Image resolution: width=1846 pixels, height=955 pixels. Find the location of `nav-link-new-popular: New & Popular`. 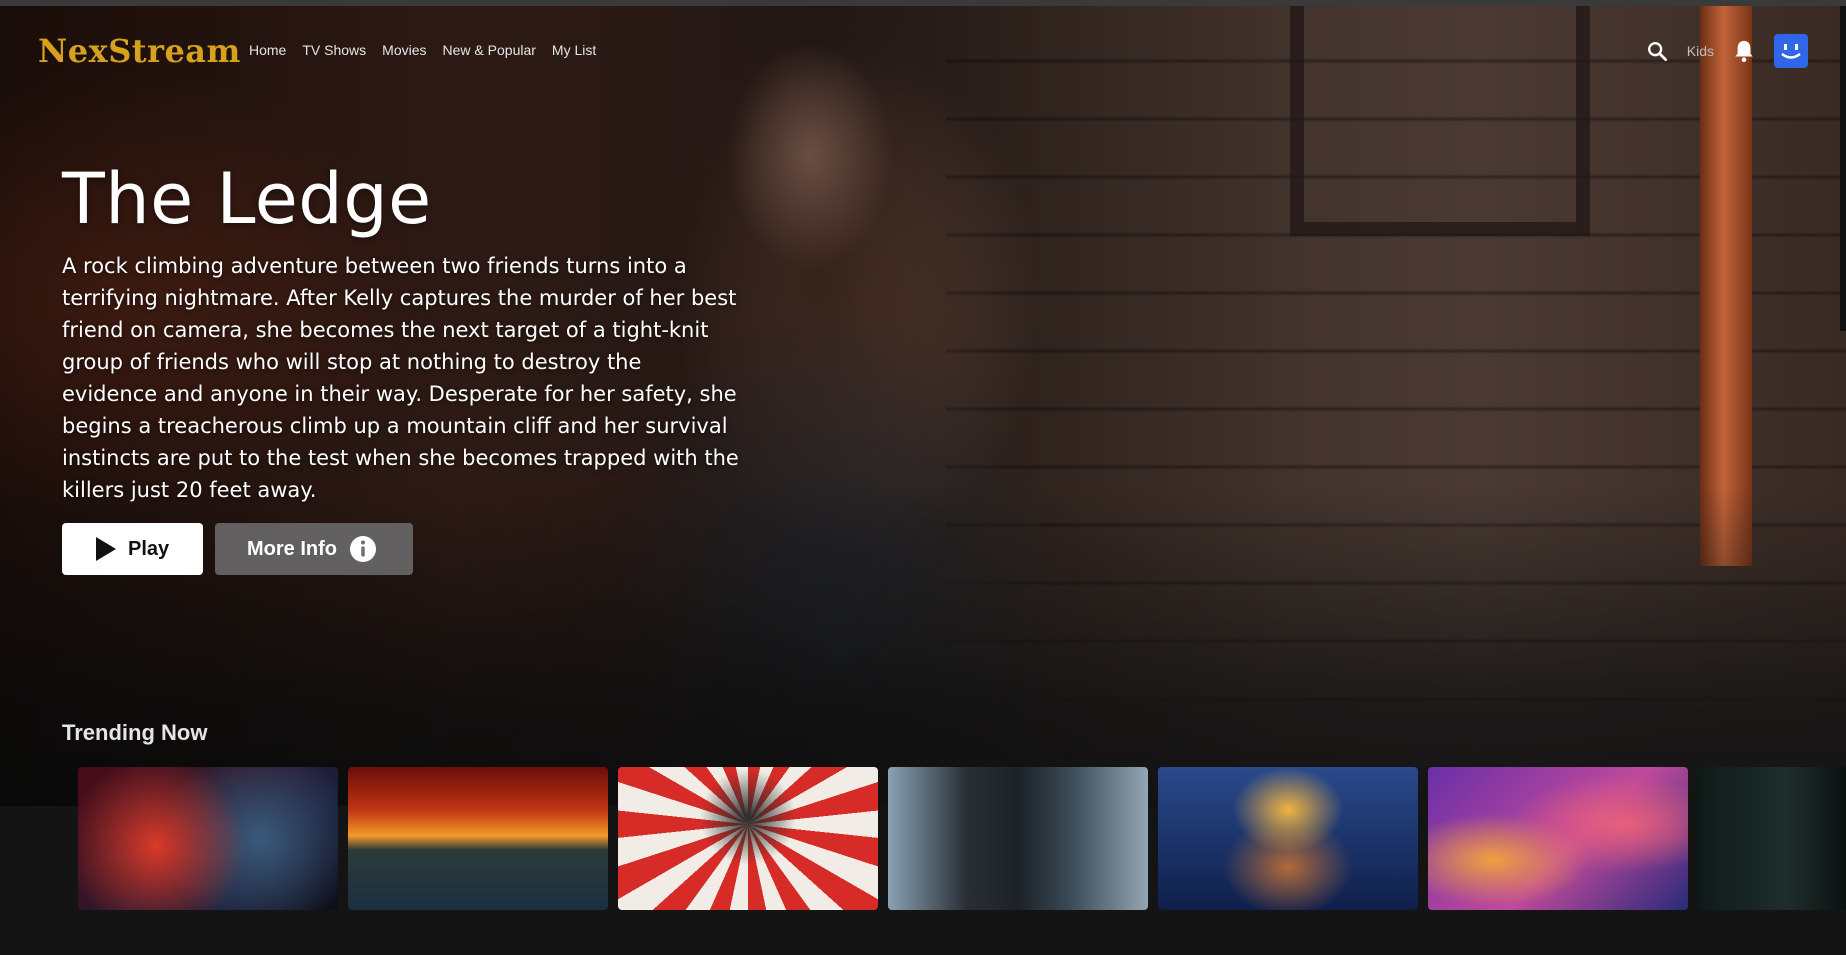

nav-link-new-popular: New & Popular is located at coordinates (489, 50).